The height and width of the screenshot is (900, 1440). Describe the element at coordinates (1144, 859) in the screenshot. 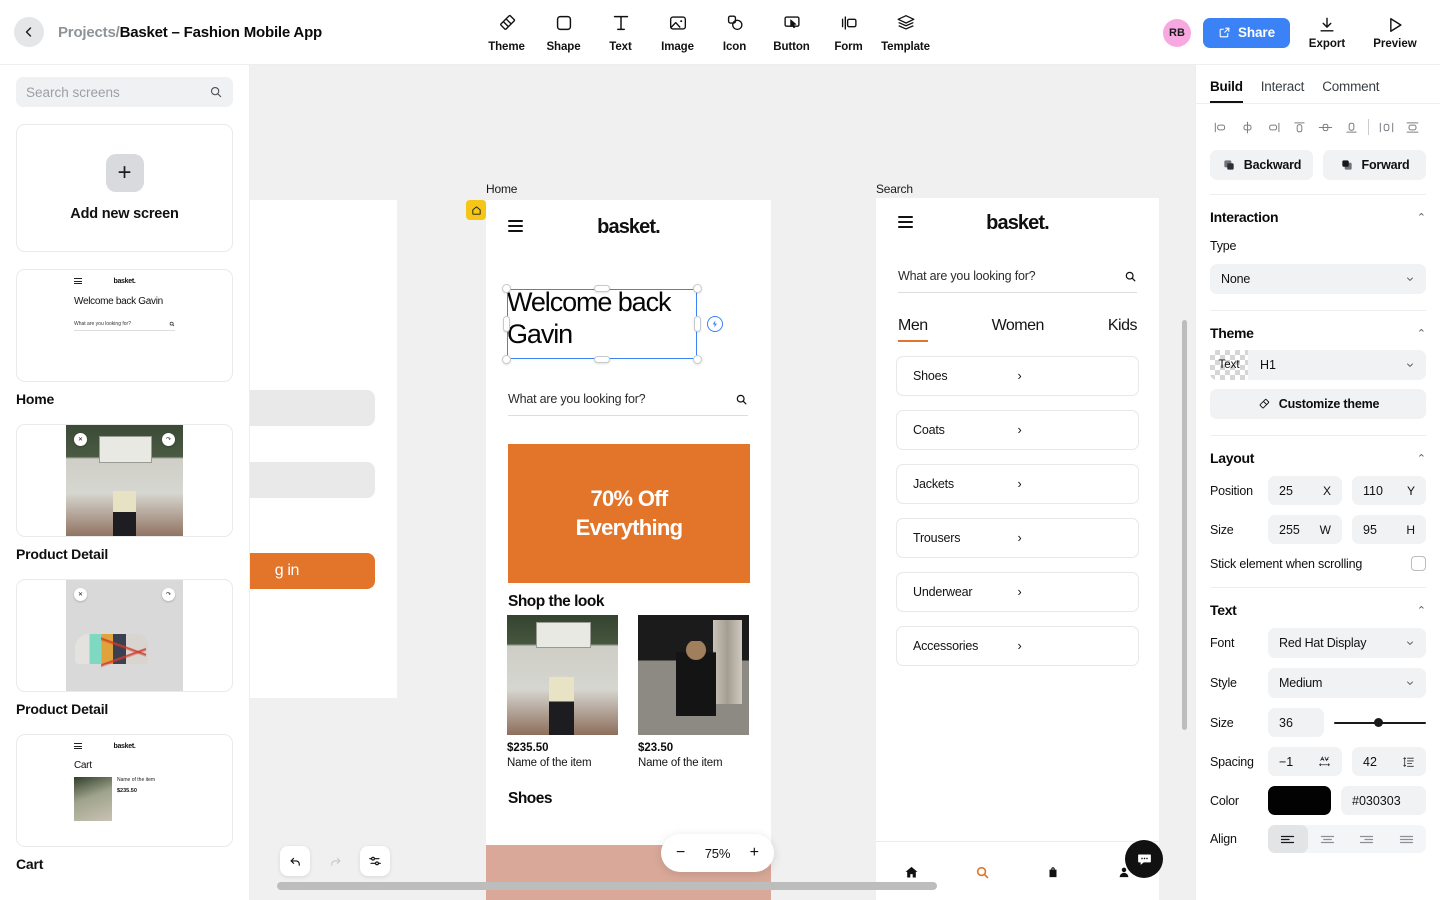

I see `chat-button` at that location.